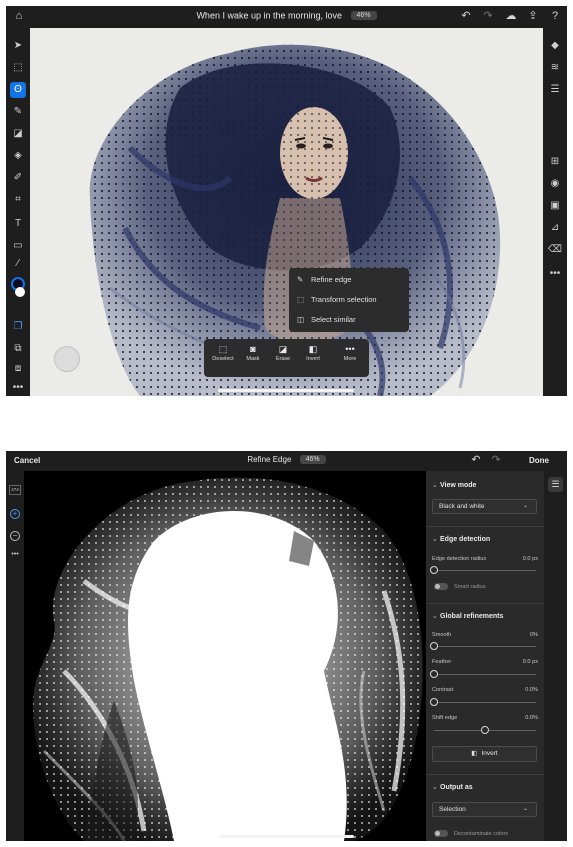 The width and height of the screenshot is (573, 847). What do you see at coordinates (301, 319) in the screenshot?
I see `select-similar-icon: ◫` at bounding box center [301, 319].